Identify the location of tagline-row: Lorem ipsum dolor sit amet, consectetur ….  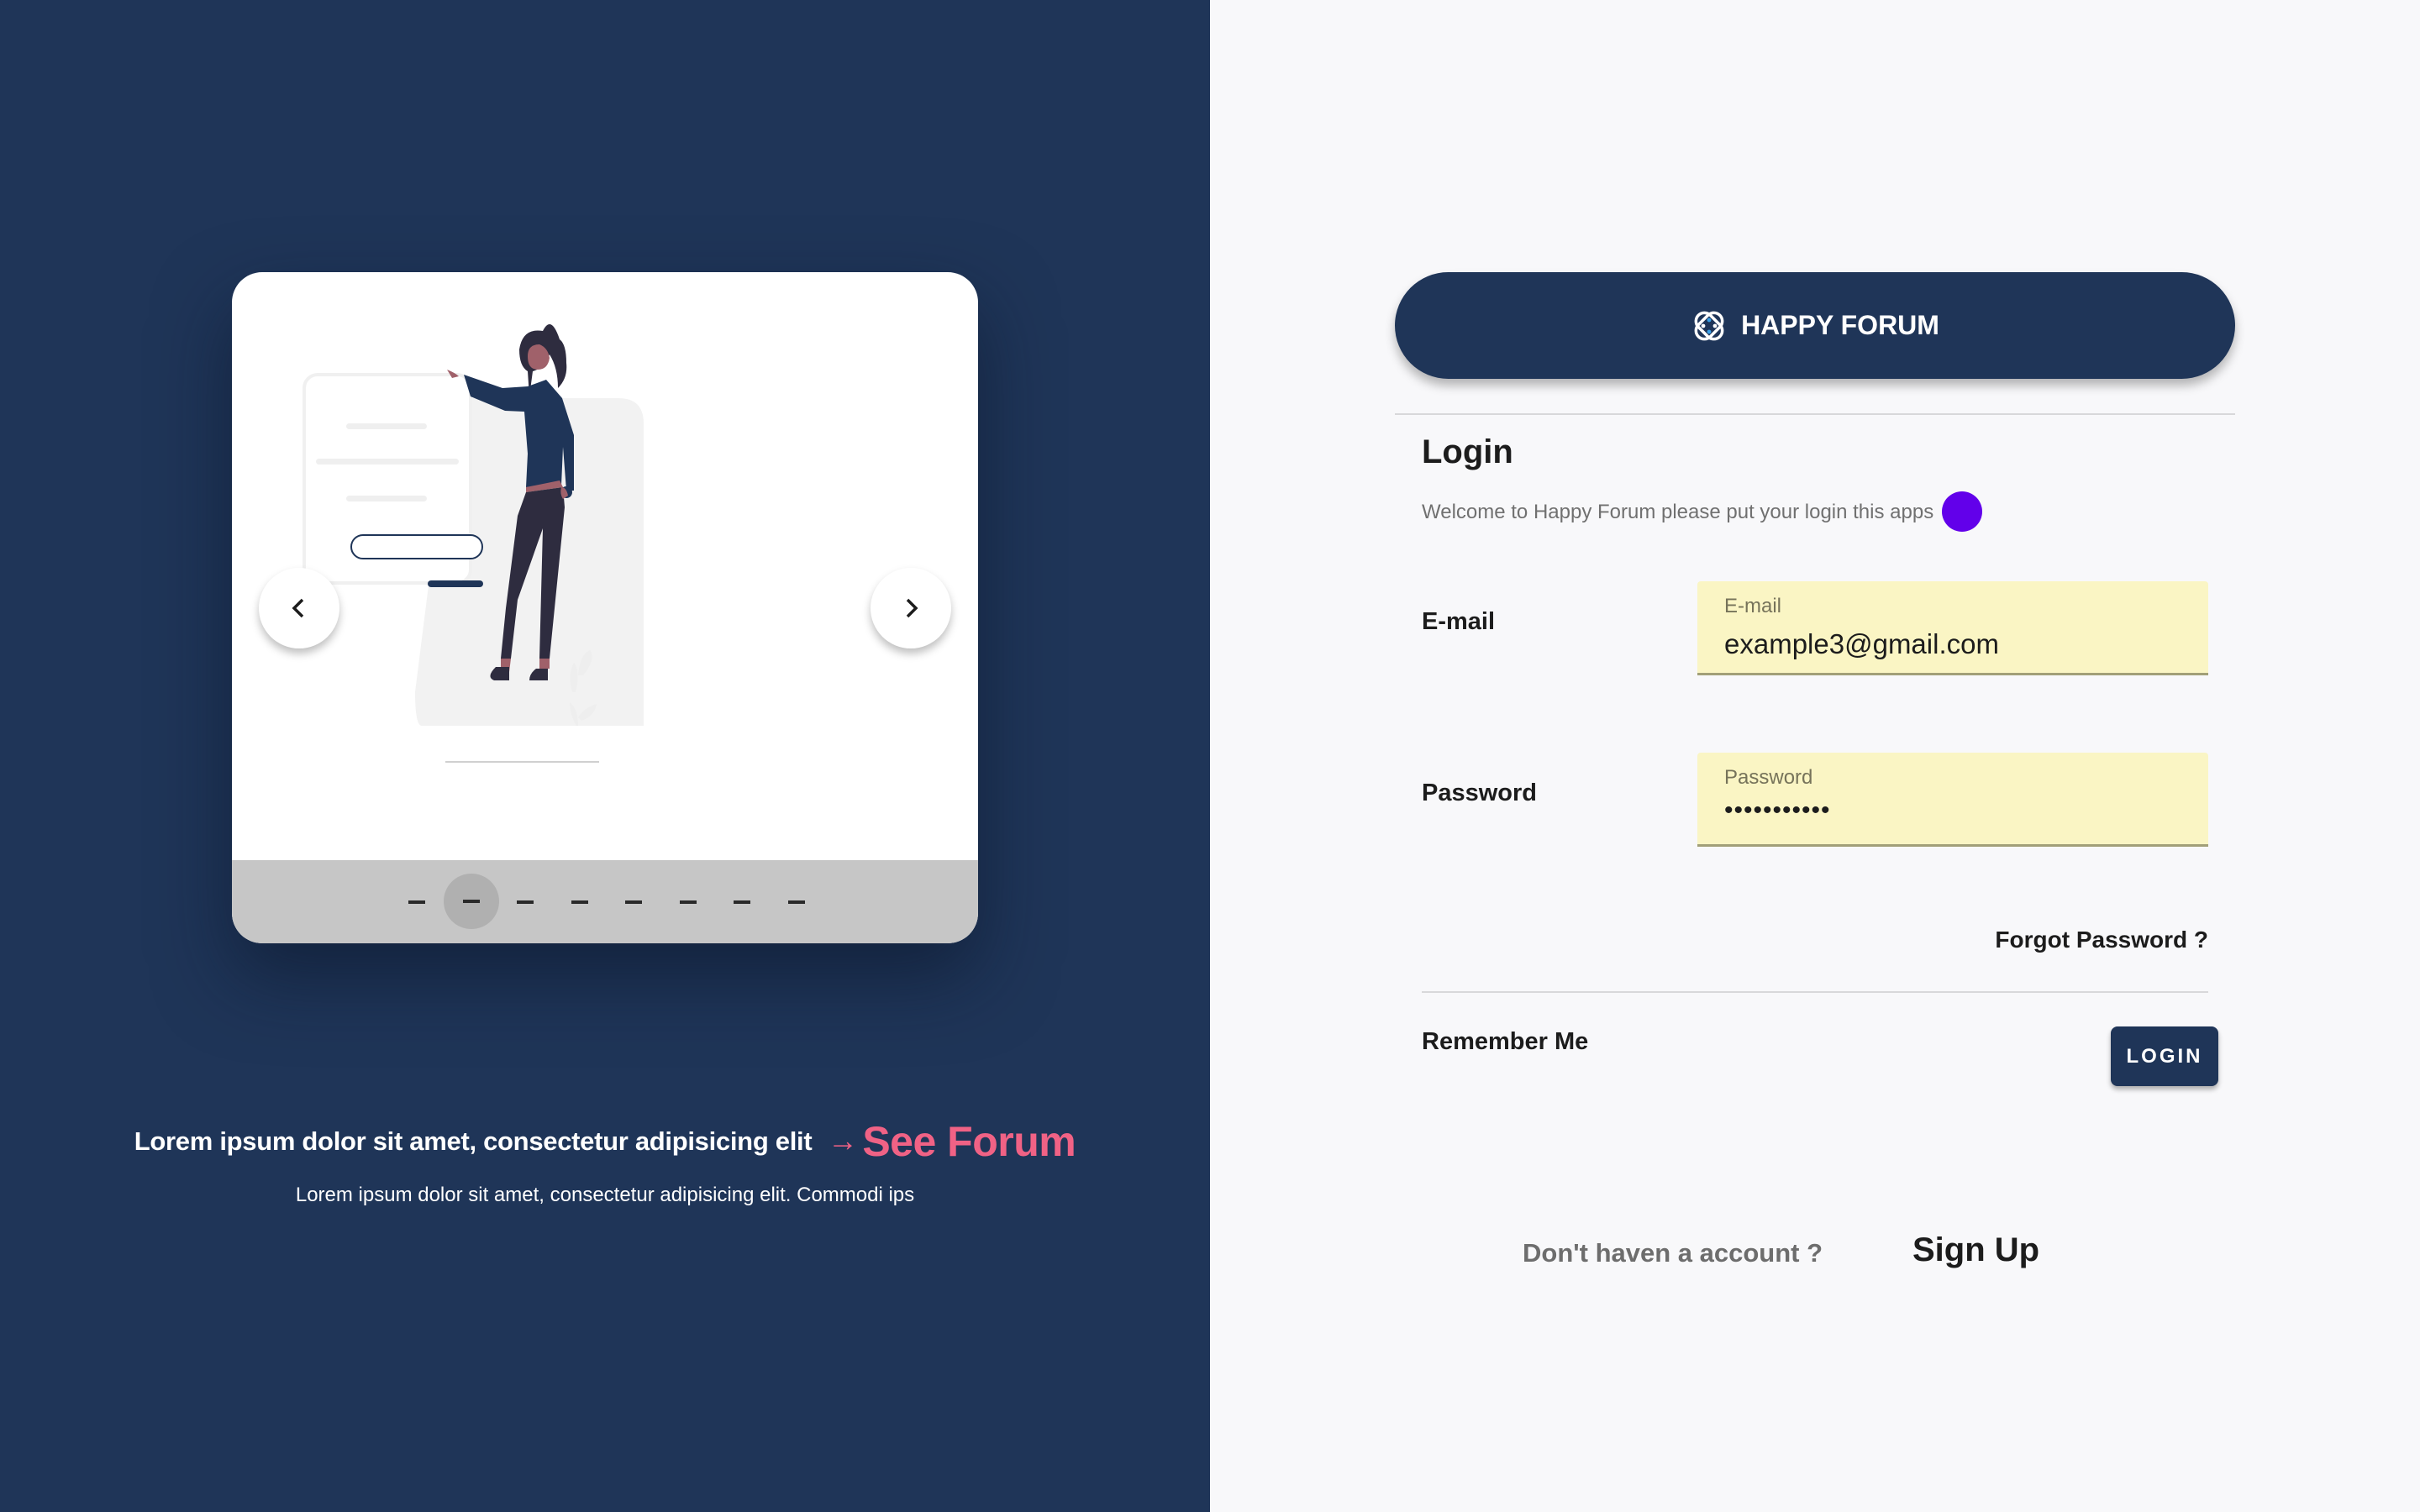
(605, 1141).